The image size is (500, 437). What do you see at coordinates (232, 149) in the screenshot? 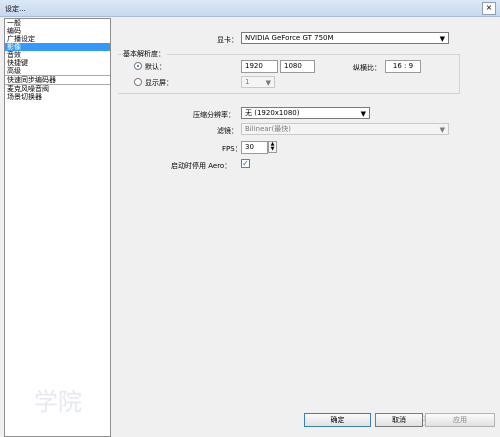
I see `fps-label: FPS：` at bounding box center [232, 149].